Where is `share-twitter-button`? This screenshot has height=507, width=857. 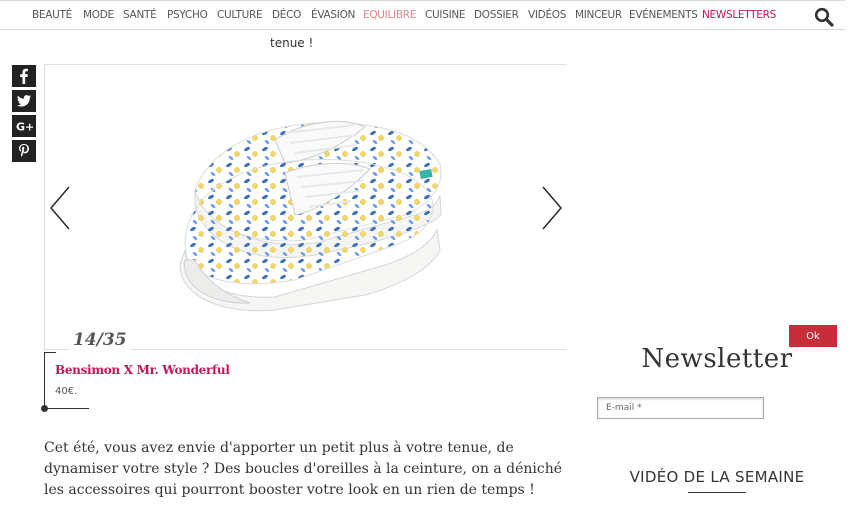 share-twitter-button is located at coordinates (24, 101).